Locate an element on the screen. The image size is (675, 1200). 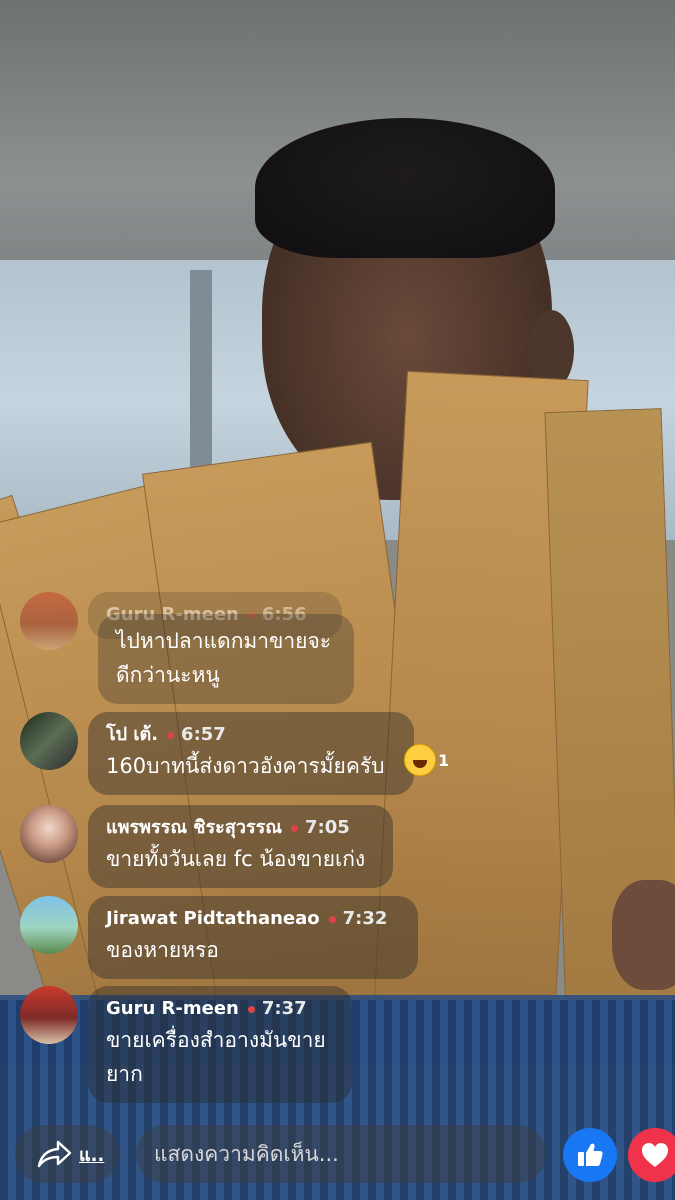
commenter-name: โป เต้. is located at coordinates (132, 735).